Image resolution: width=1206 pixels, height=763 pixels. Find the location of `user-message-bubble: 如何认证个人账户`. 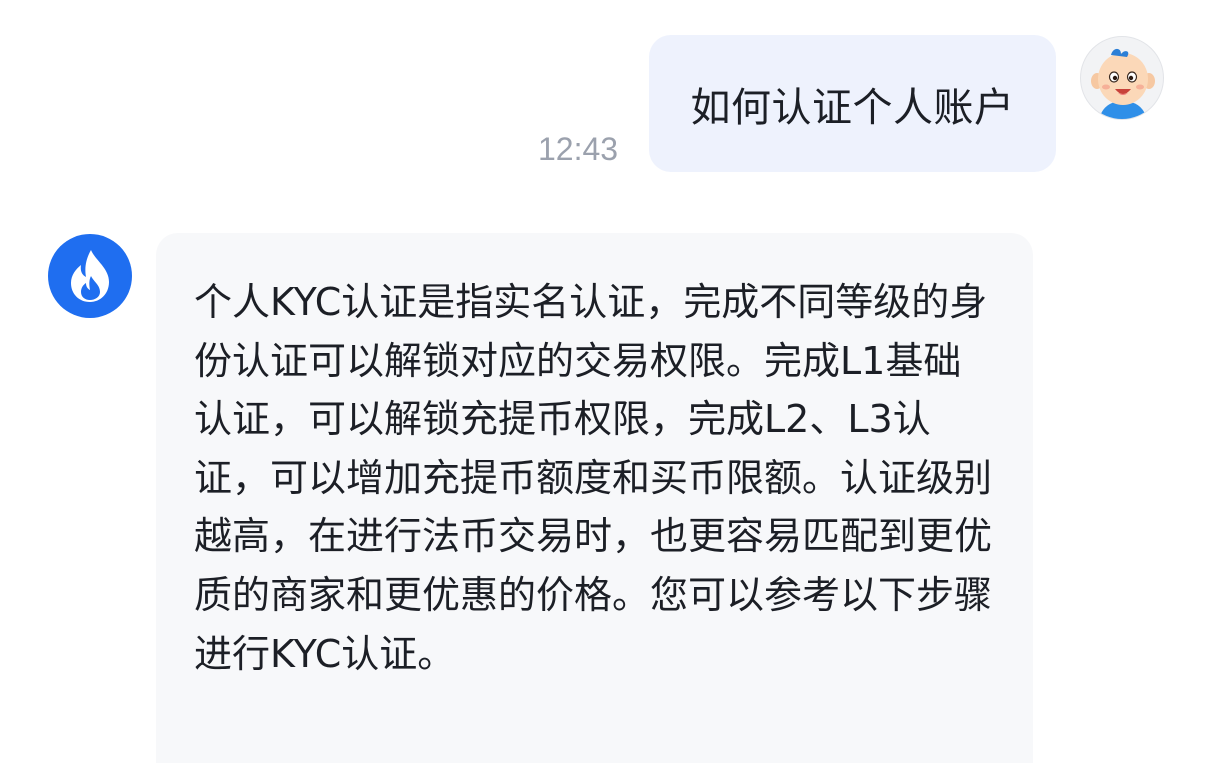

user-message-bubble: 如何认证个人账户 is located at coordinates (852, 103).